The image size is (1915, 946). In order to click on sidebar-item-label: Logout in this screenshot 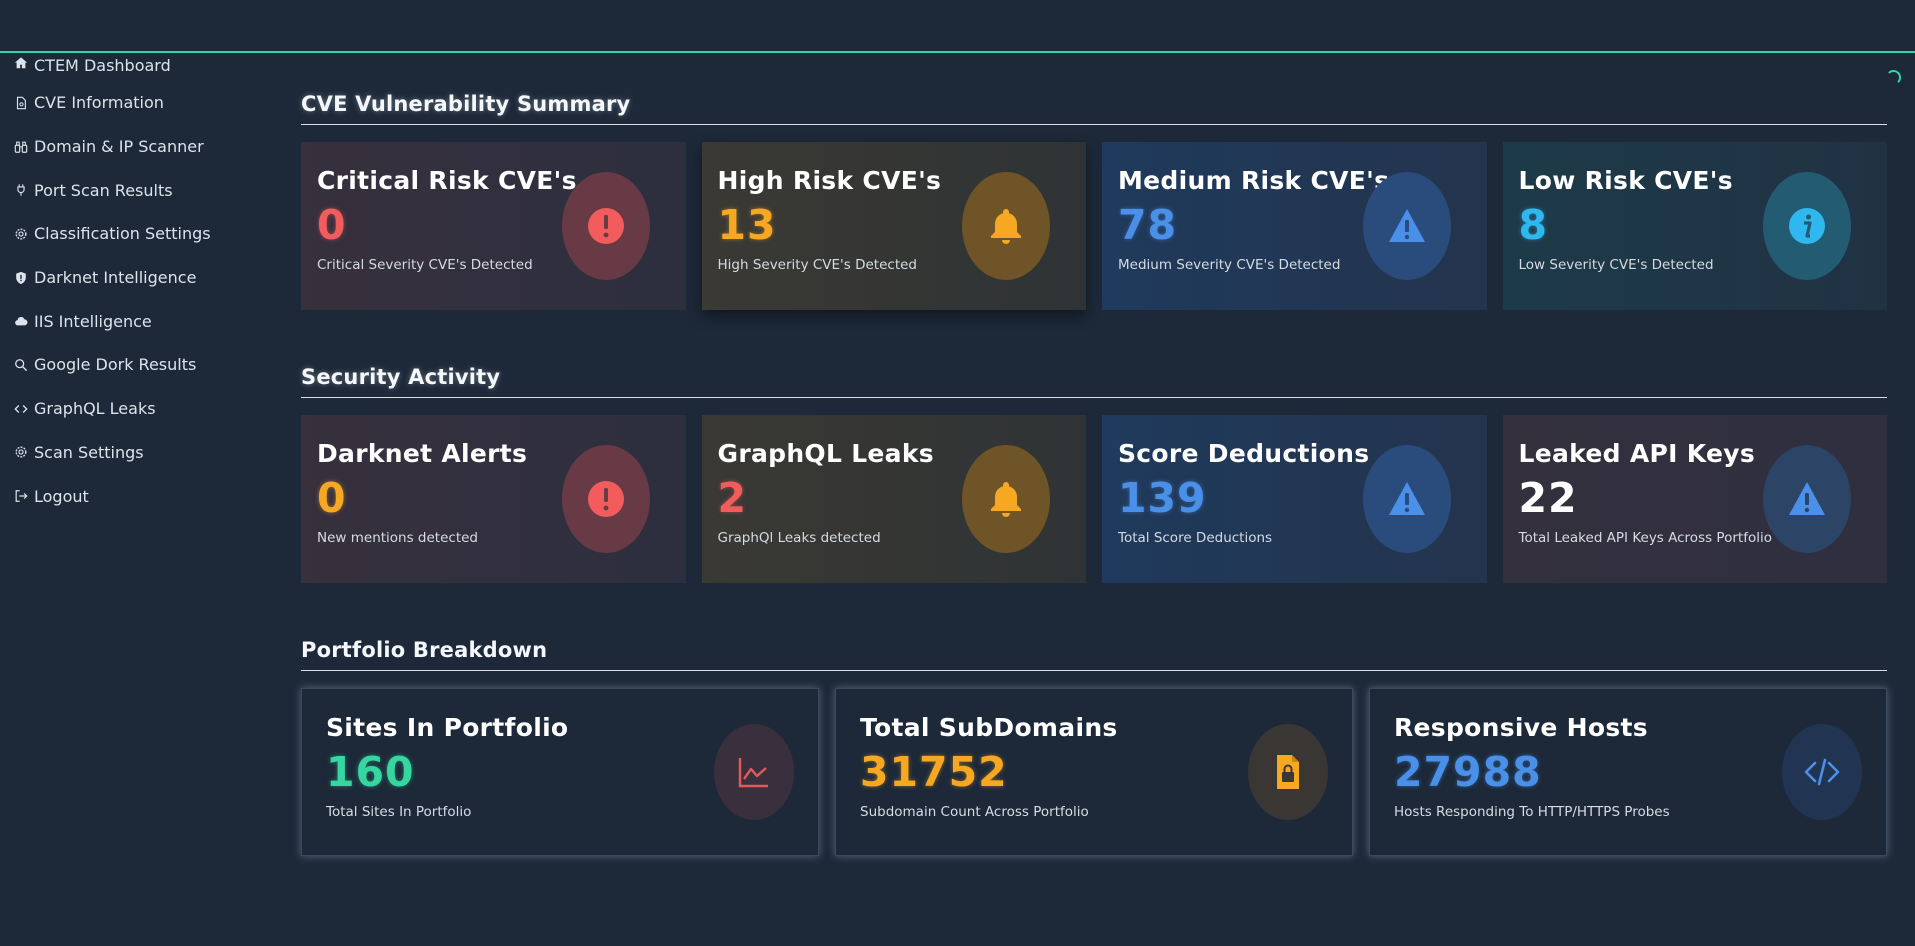, I will do `click(61, 496)`.